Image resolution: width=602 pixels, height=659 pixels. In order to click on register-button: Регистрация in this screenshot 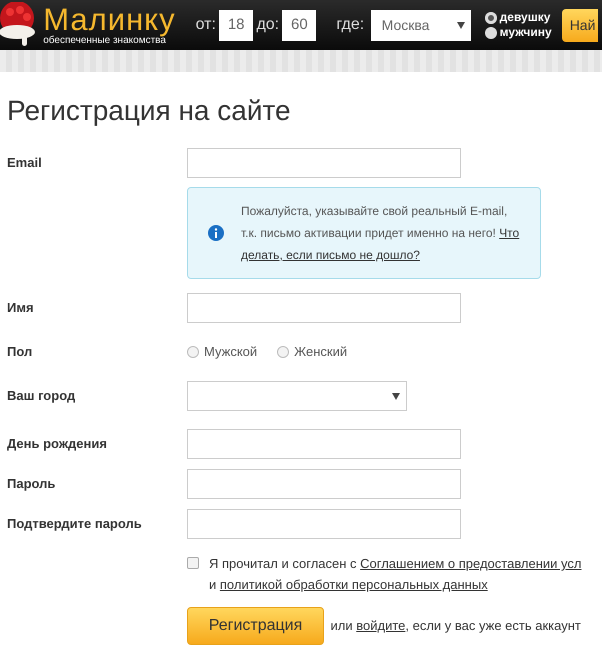, I will do `click(255, 626)`.